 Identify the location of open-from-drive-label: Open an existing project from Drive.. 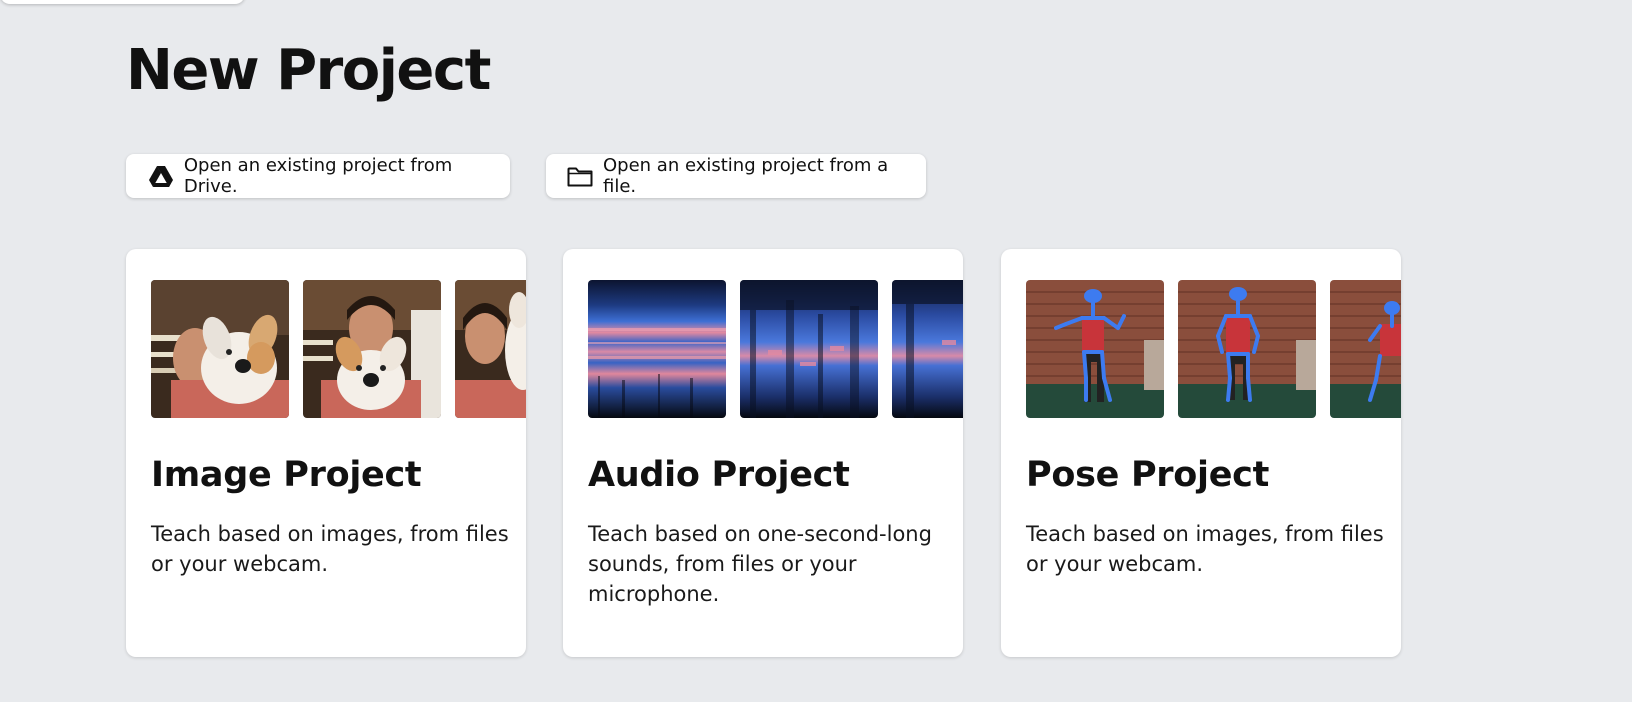
(318, 176).